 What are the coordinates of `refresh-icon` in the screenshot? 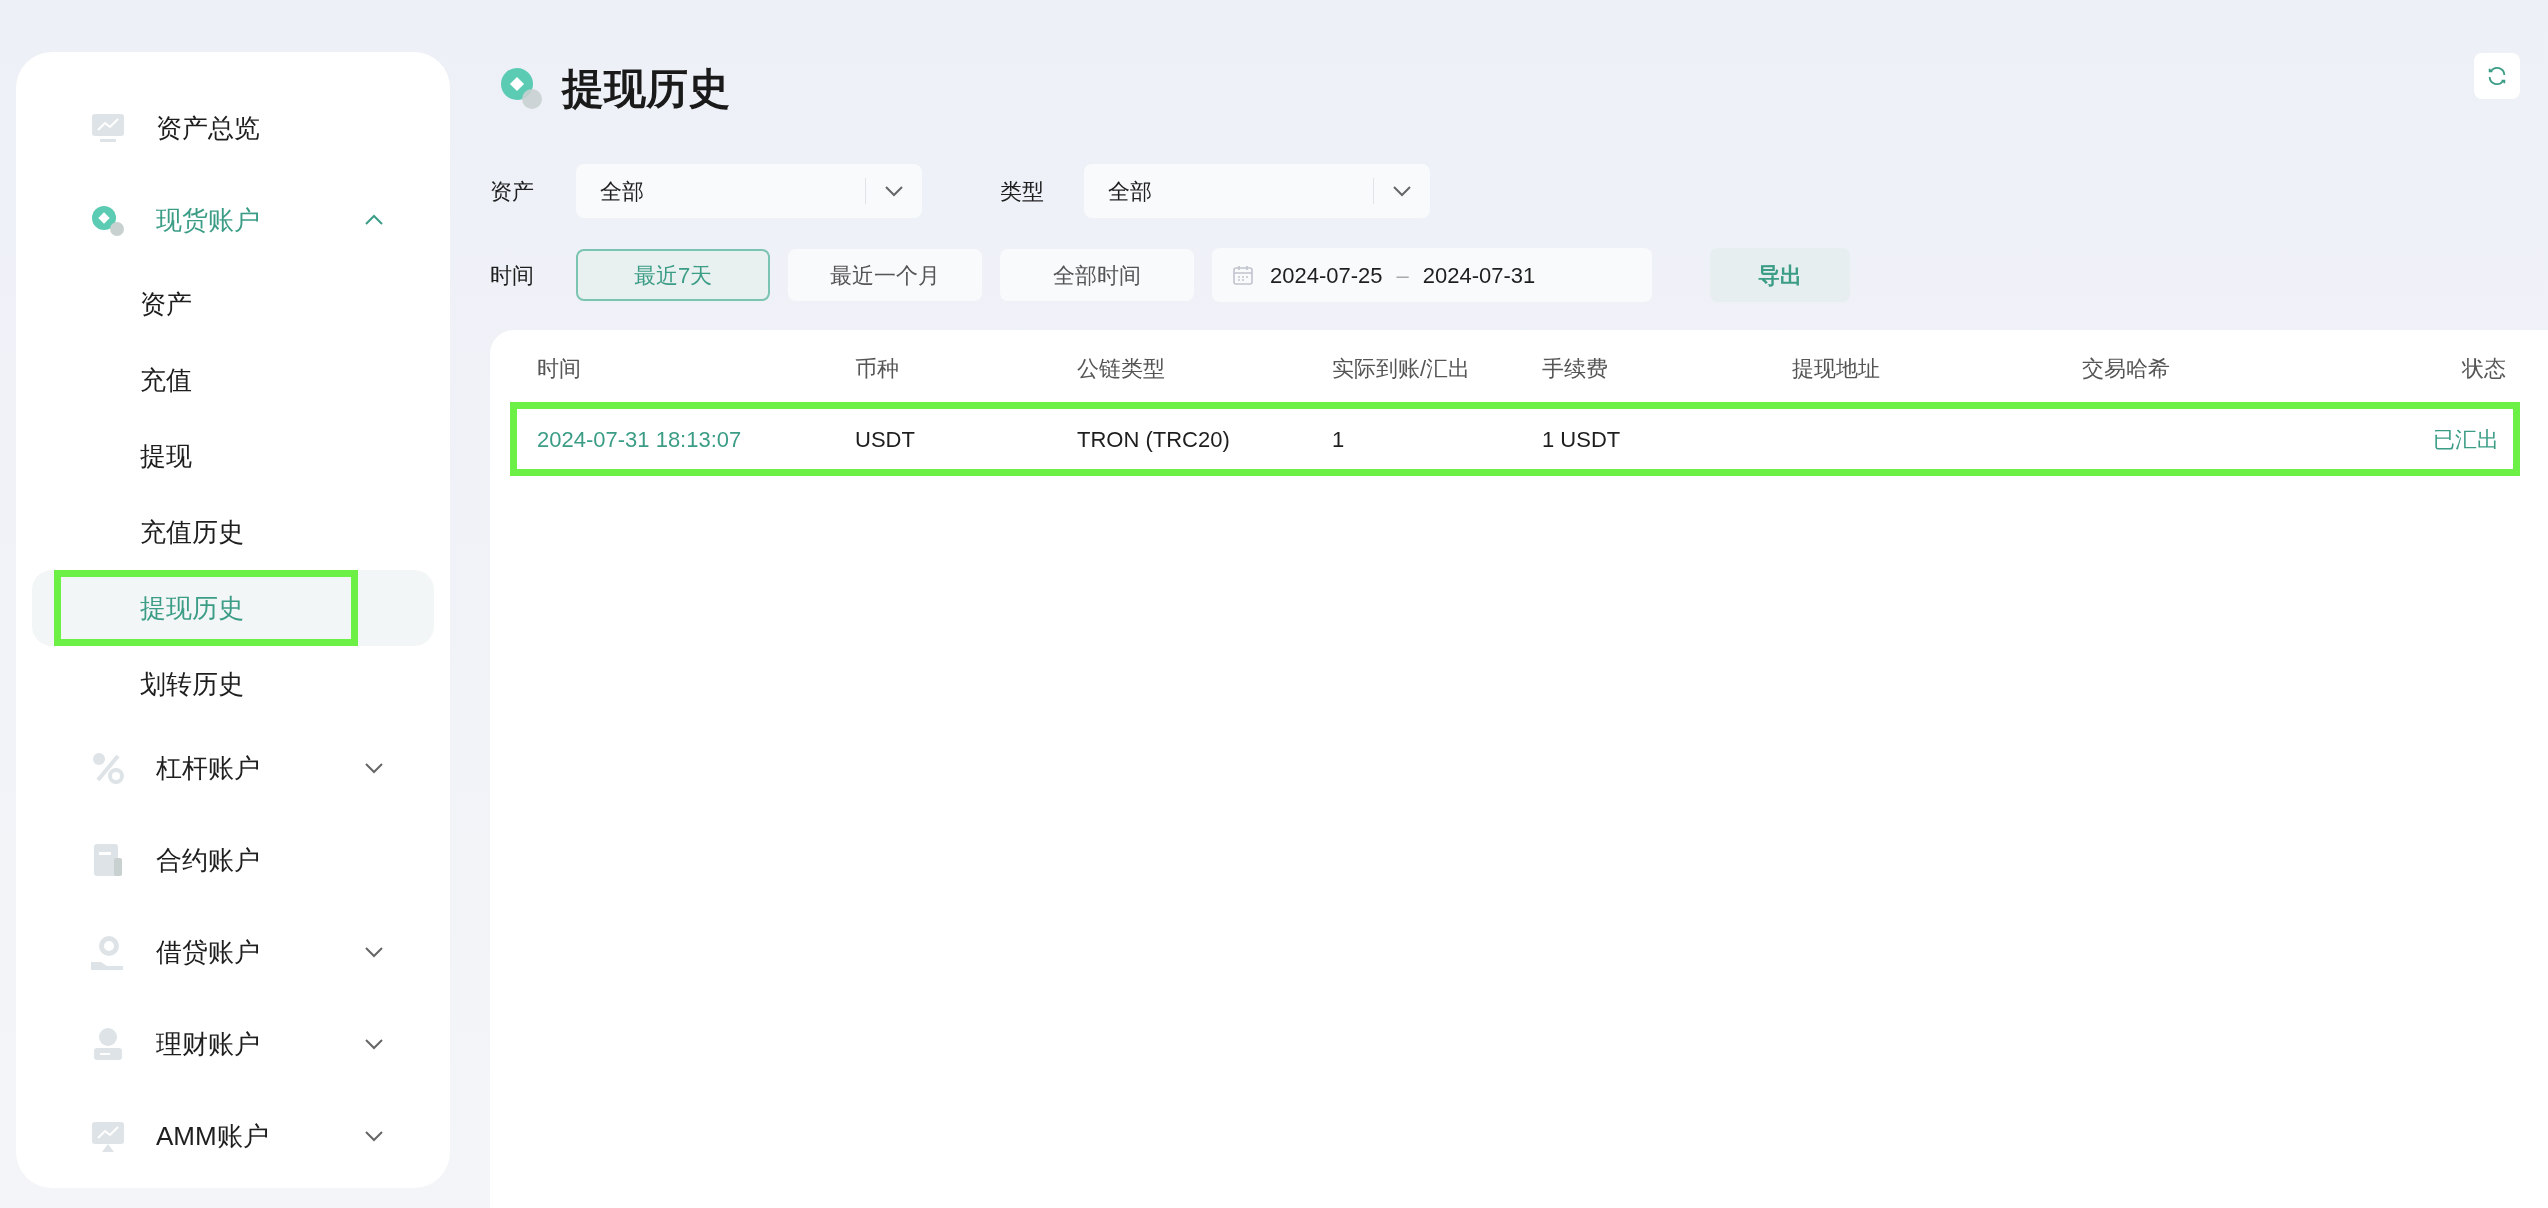 It's located at (2497, 76).